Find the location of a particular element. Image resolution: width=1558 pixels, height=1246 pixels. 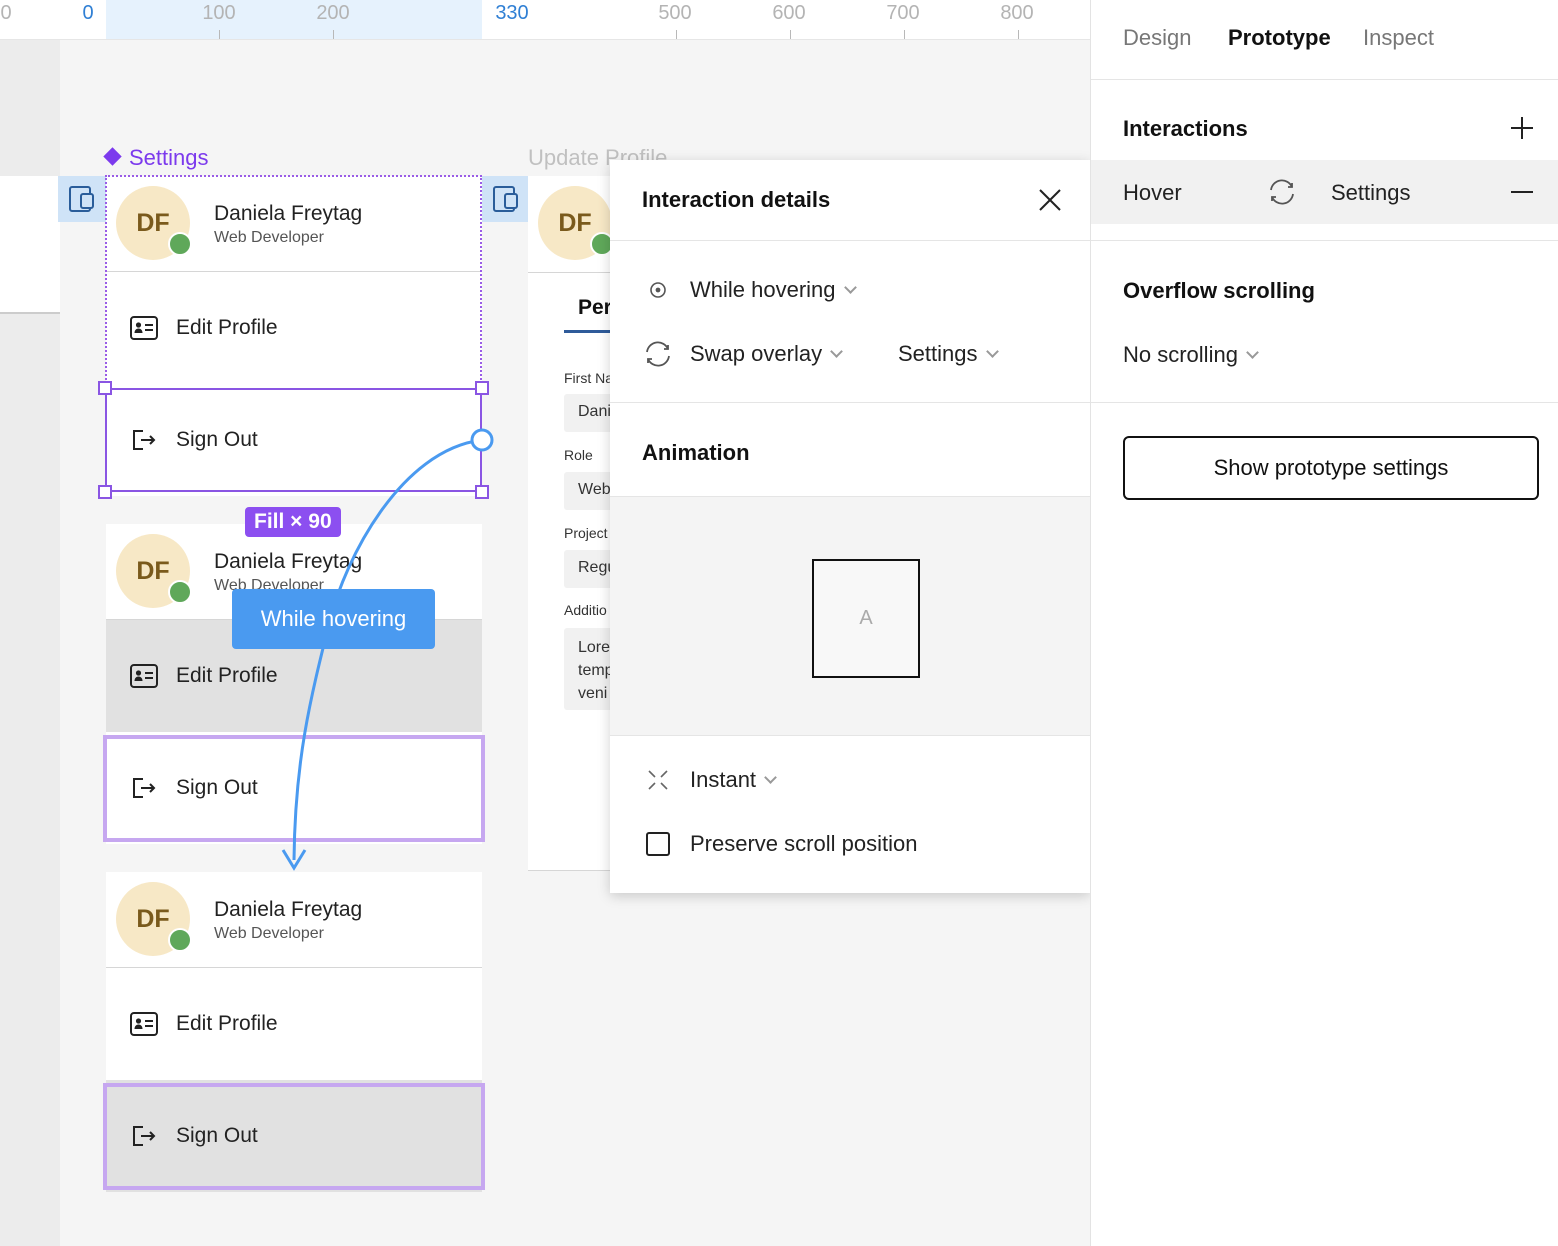

ruler-label-selection-start: 0 is located at coordinates (88, 13).